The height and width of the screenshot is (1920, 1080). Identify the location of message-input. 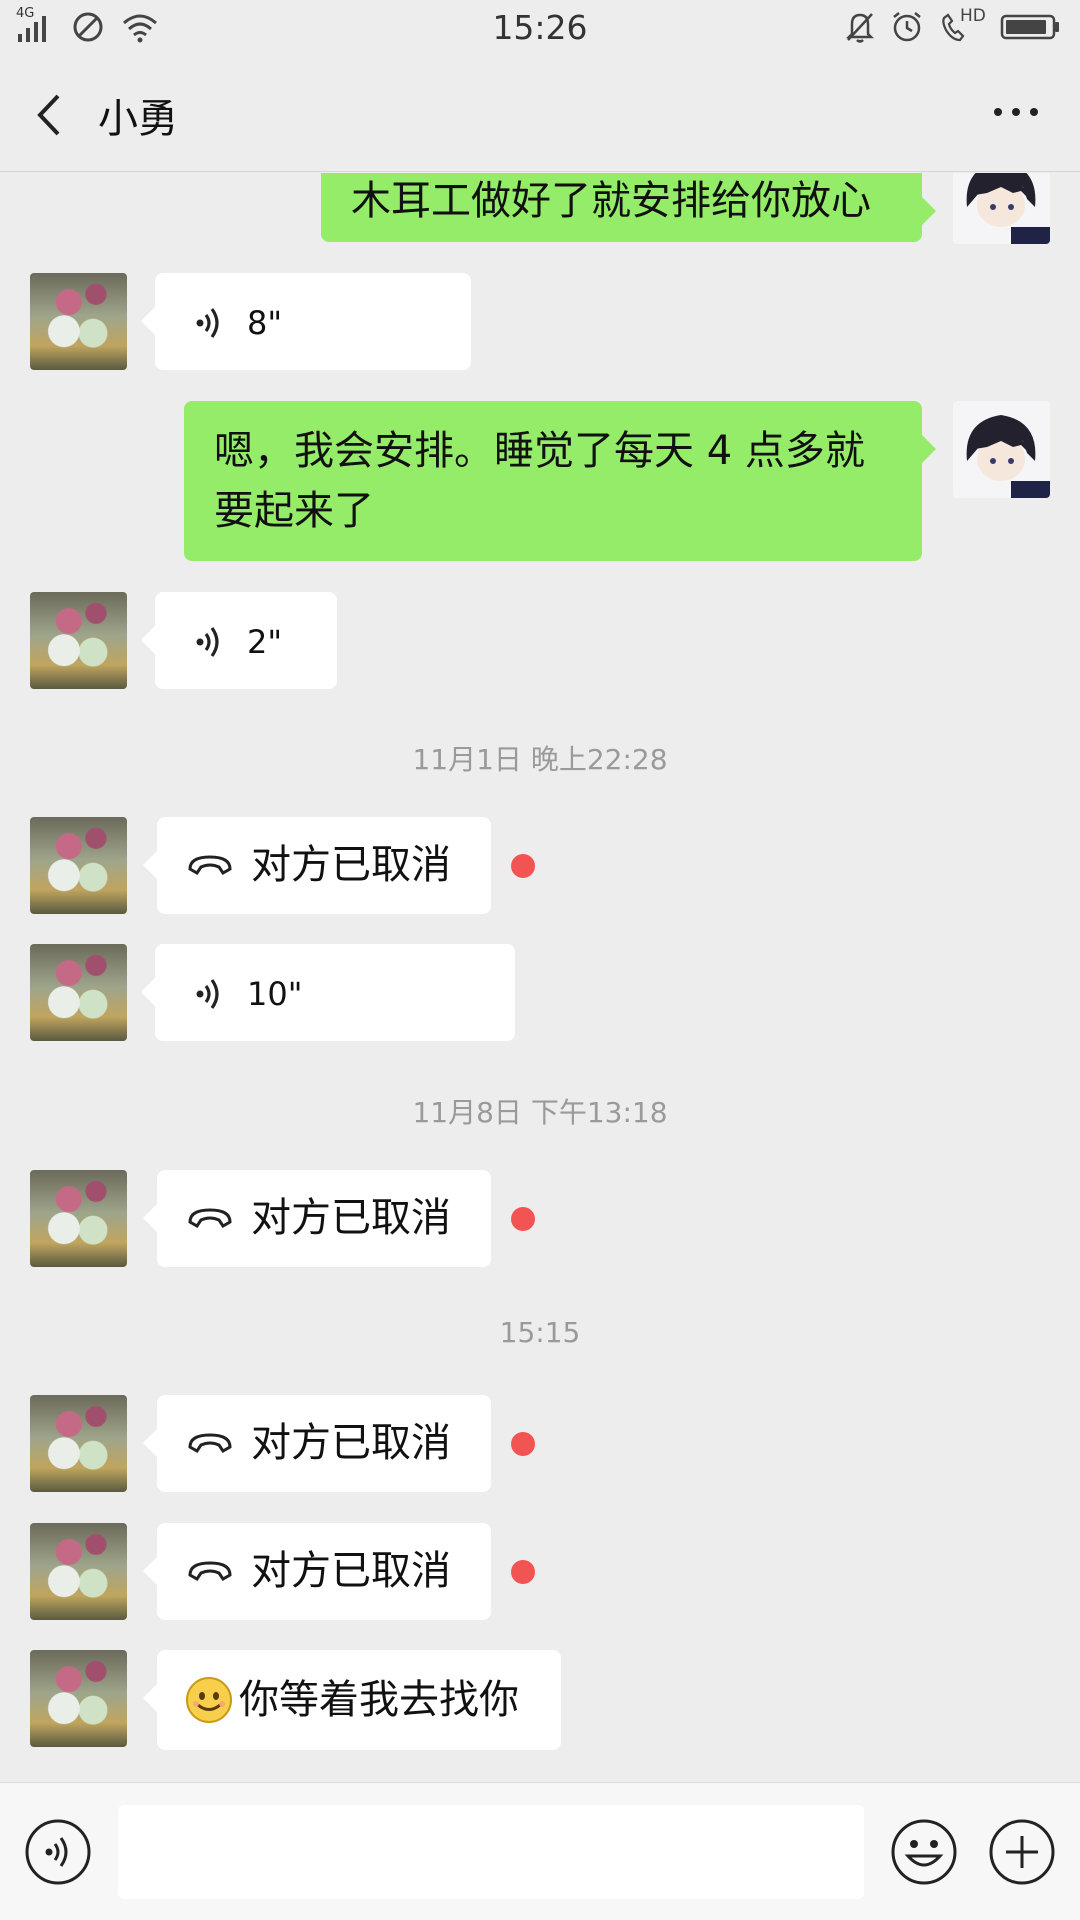
(491, 1852).